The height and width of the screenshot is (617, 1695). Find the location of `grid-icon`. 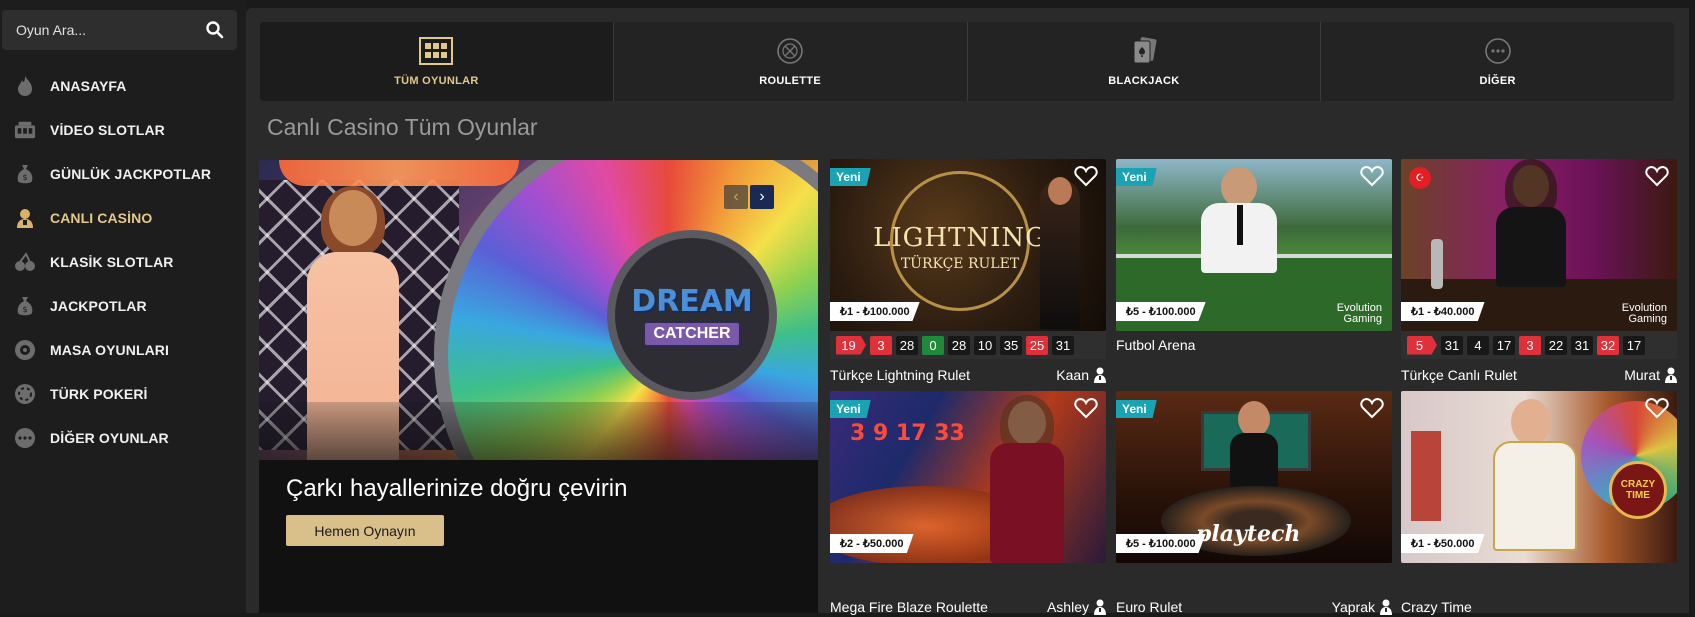

grid-icon is located at coordinates (436, 50).